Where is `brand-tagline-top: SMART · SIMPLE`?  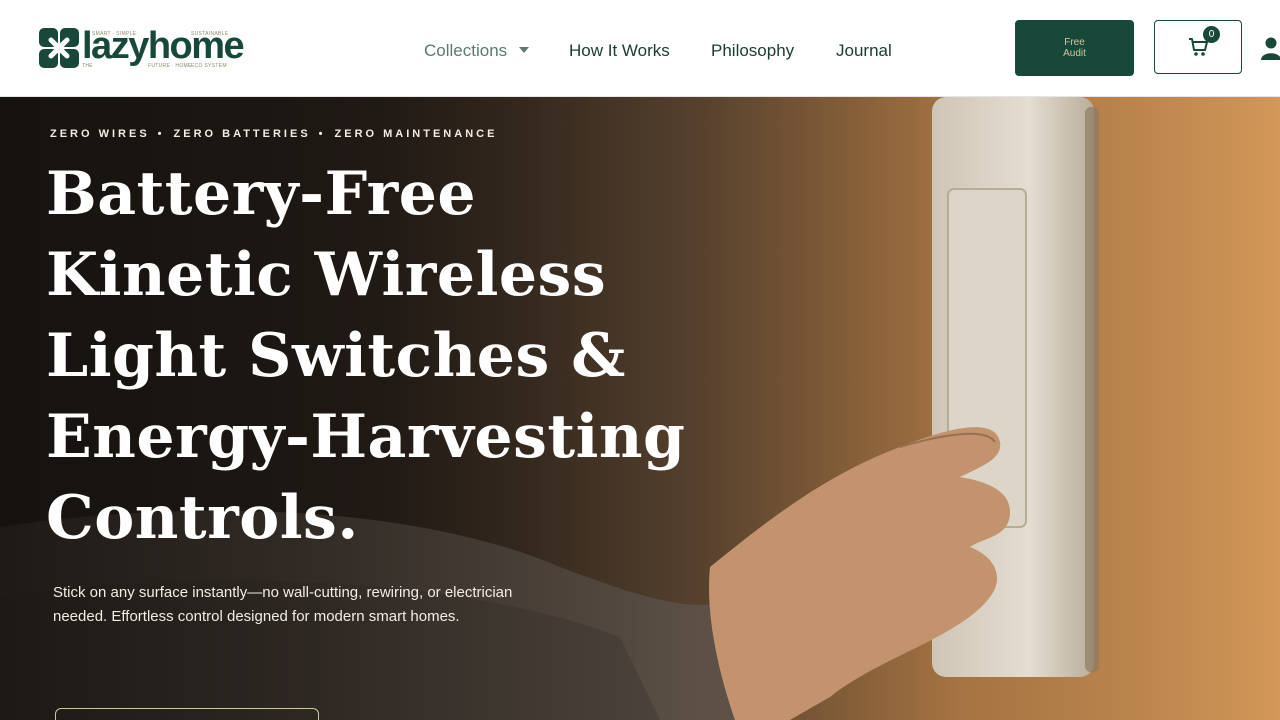 brand-tagline-top: SMART · SIMPLE is located at coordinates (114, 34).